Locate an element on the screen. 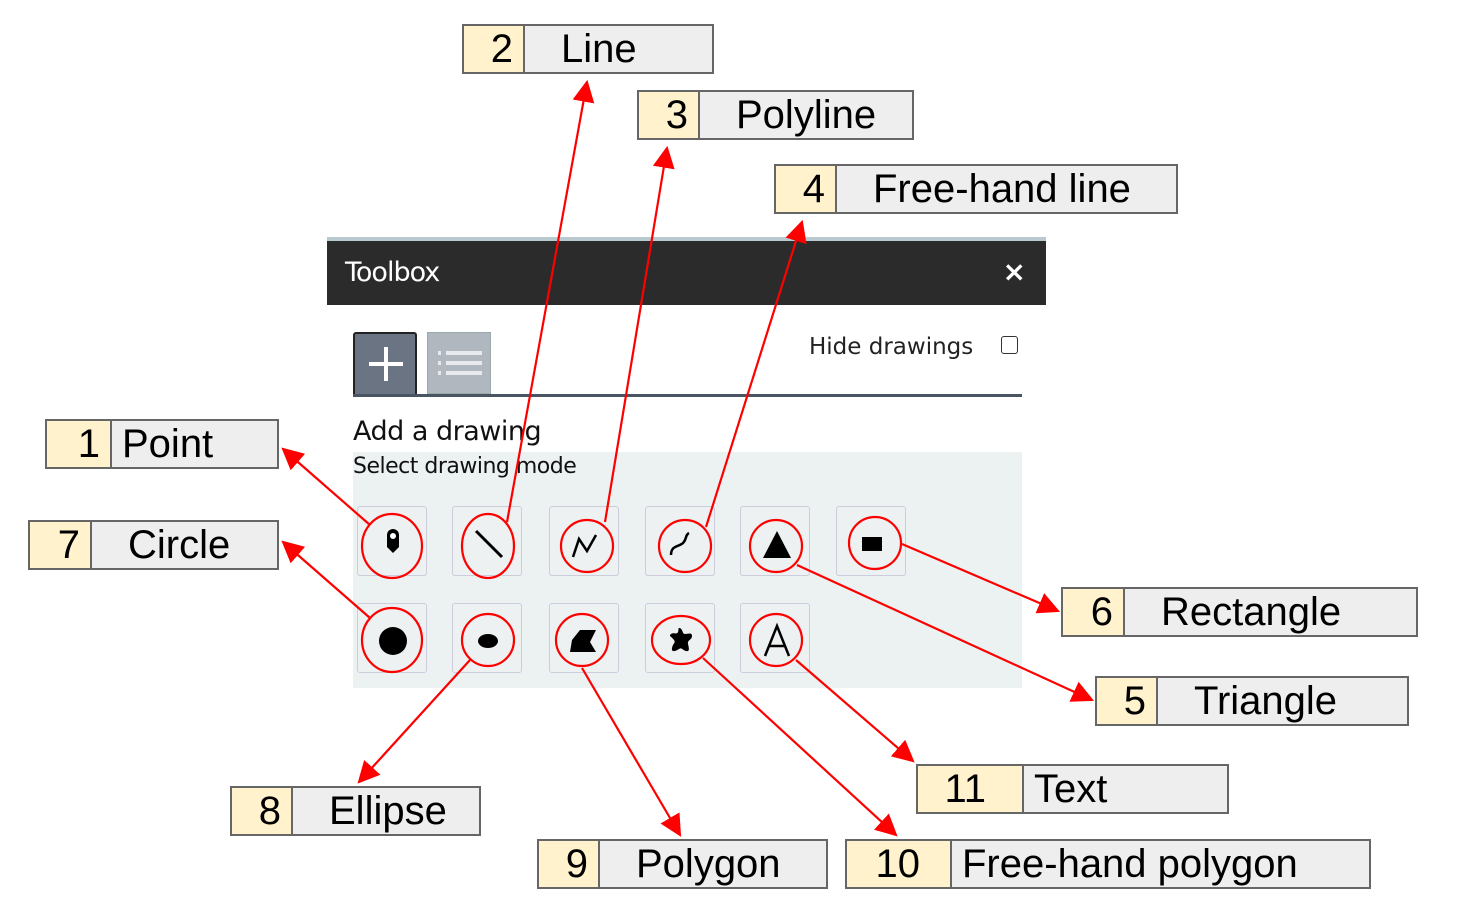  callout-6: 6 Rectangle is located at coordinates (1239, 612).